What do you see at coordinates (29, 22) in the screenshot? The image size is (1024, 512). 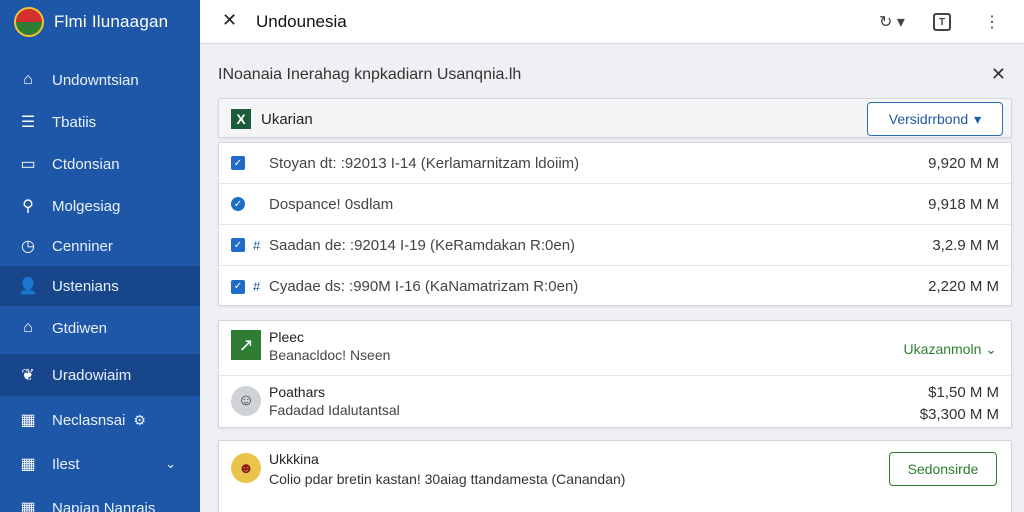 I see `flag-logo-icon` at bounding box center [29, 22].